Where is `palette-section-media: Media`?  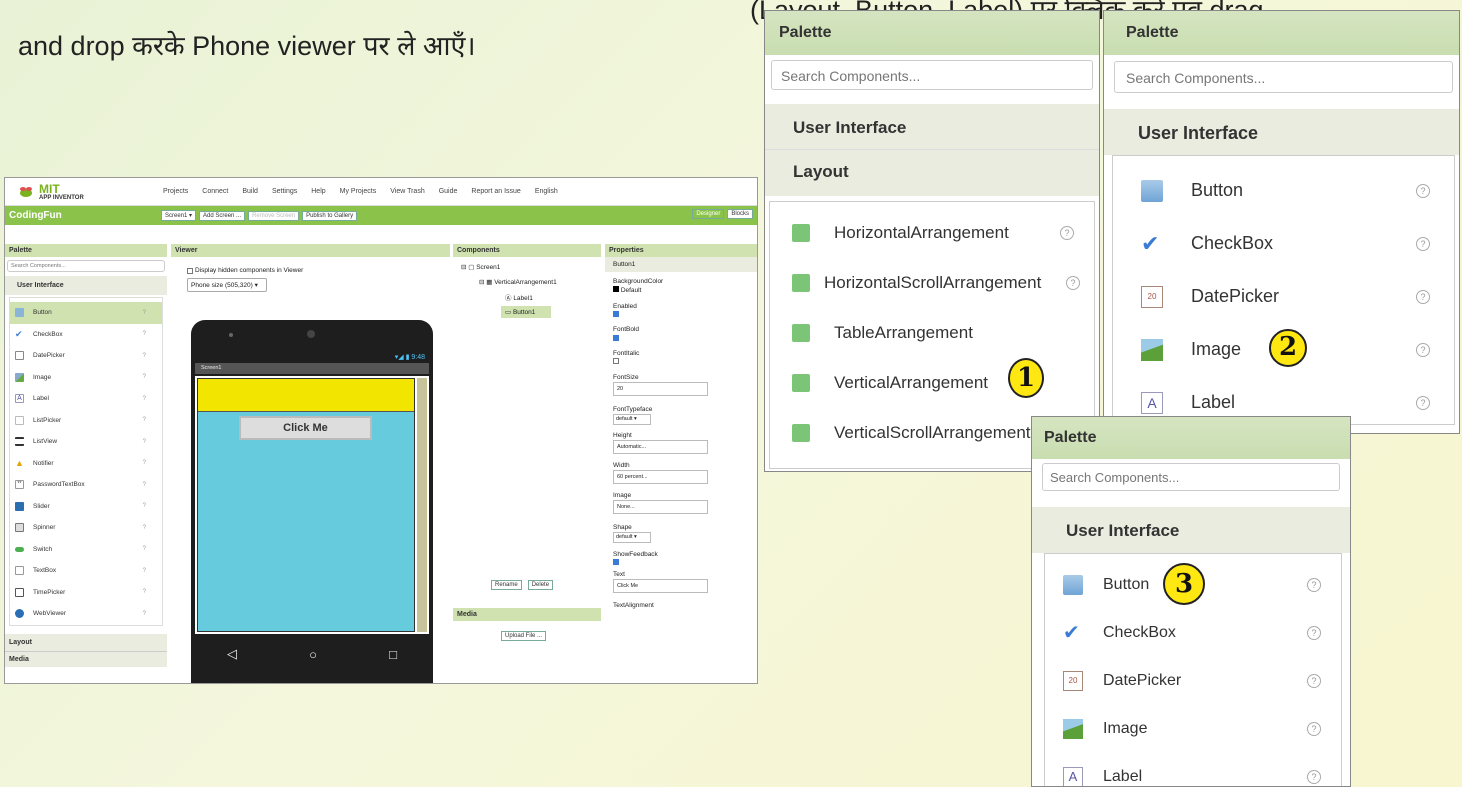
palette-section-media: Media is located at coordinates (86, 658).